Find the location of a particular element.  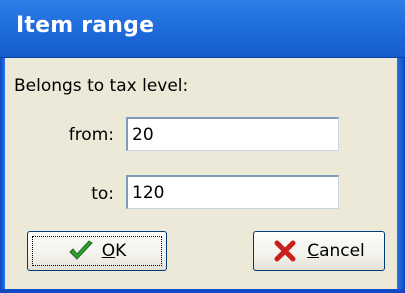

from-label: from: is located at coordinates (91, 135).